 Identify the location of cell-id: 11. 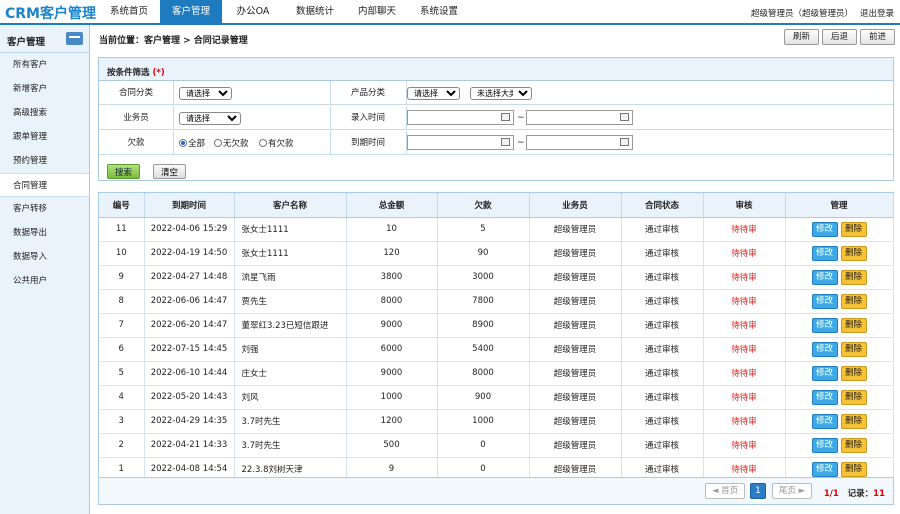
(122, 229).